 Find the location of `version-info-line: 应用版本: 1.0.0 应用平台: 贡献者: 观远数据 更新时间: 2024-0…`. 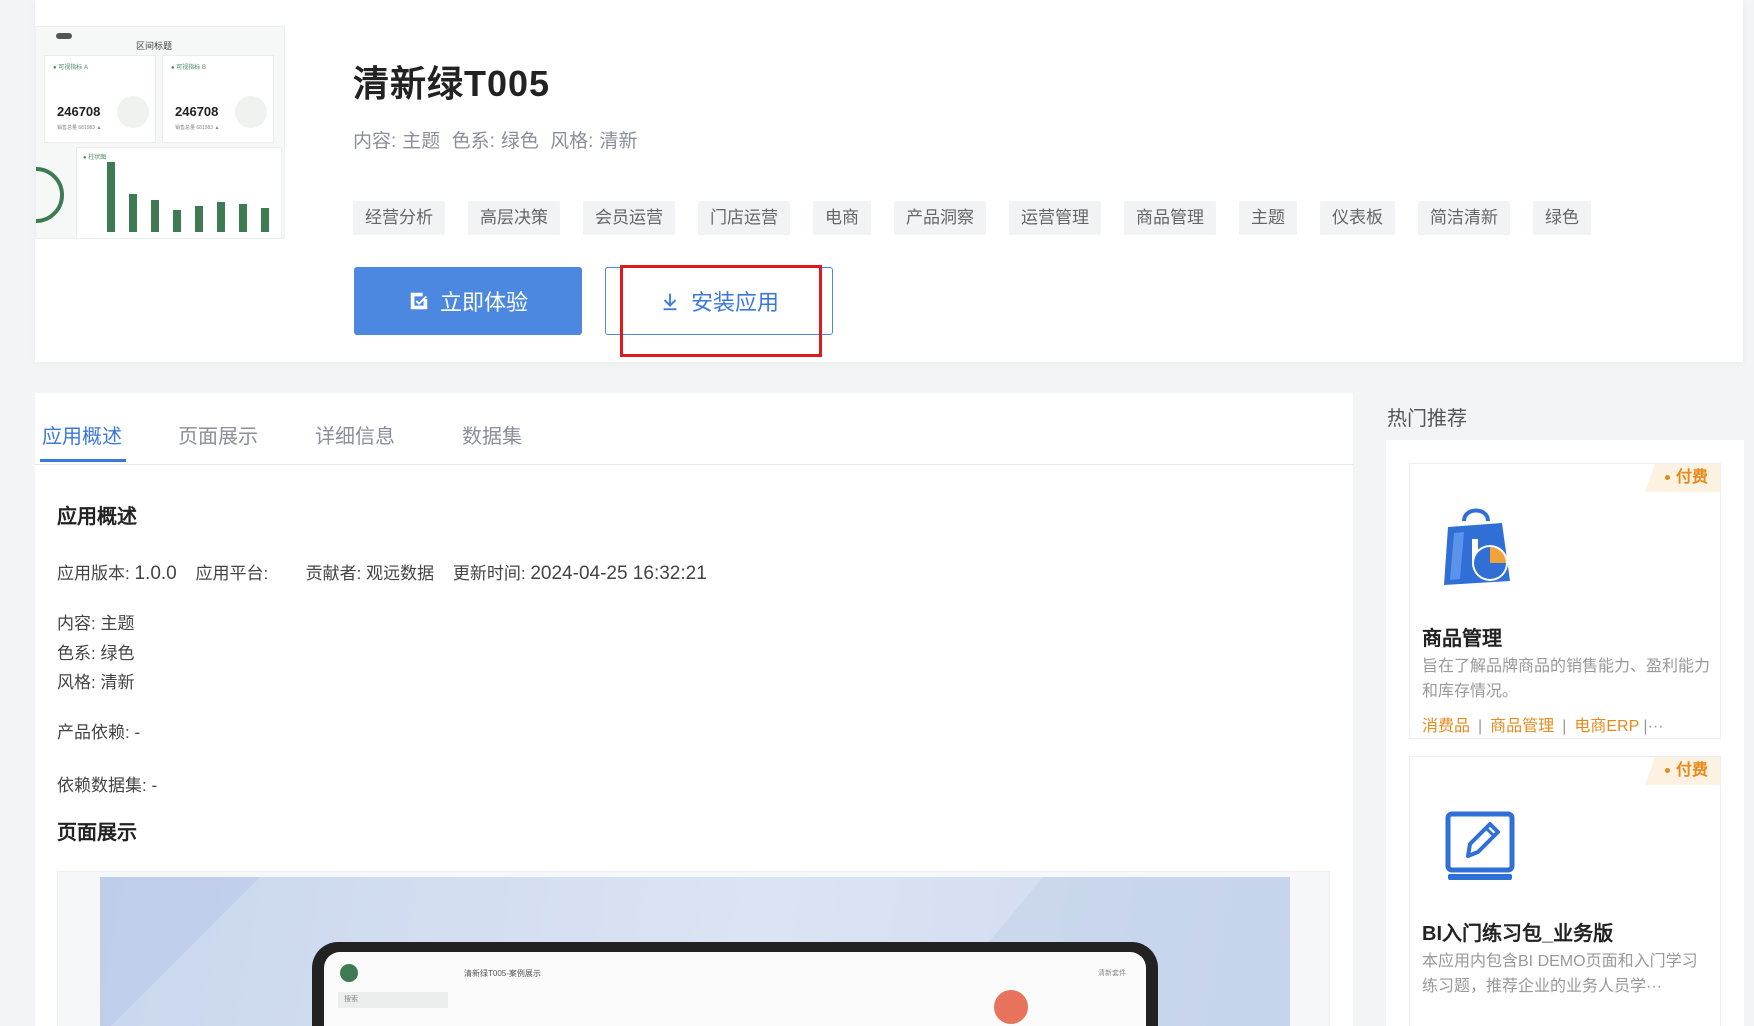

version-info-line: 应用版本: 1.0.0 应用平台: 贡献者: 观远数据 更新时间: 2024-0… is located at coordinates (382, 572).